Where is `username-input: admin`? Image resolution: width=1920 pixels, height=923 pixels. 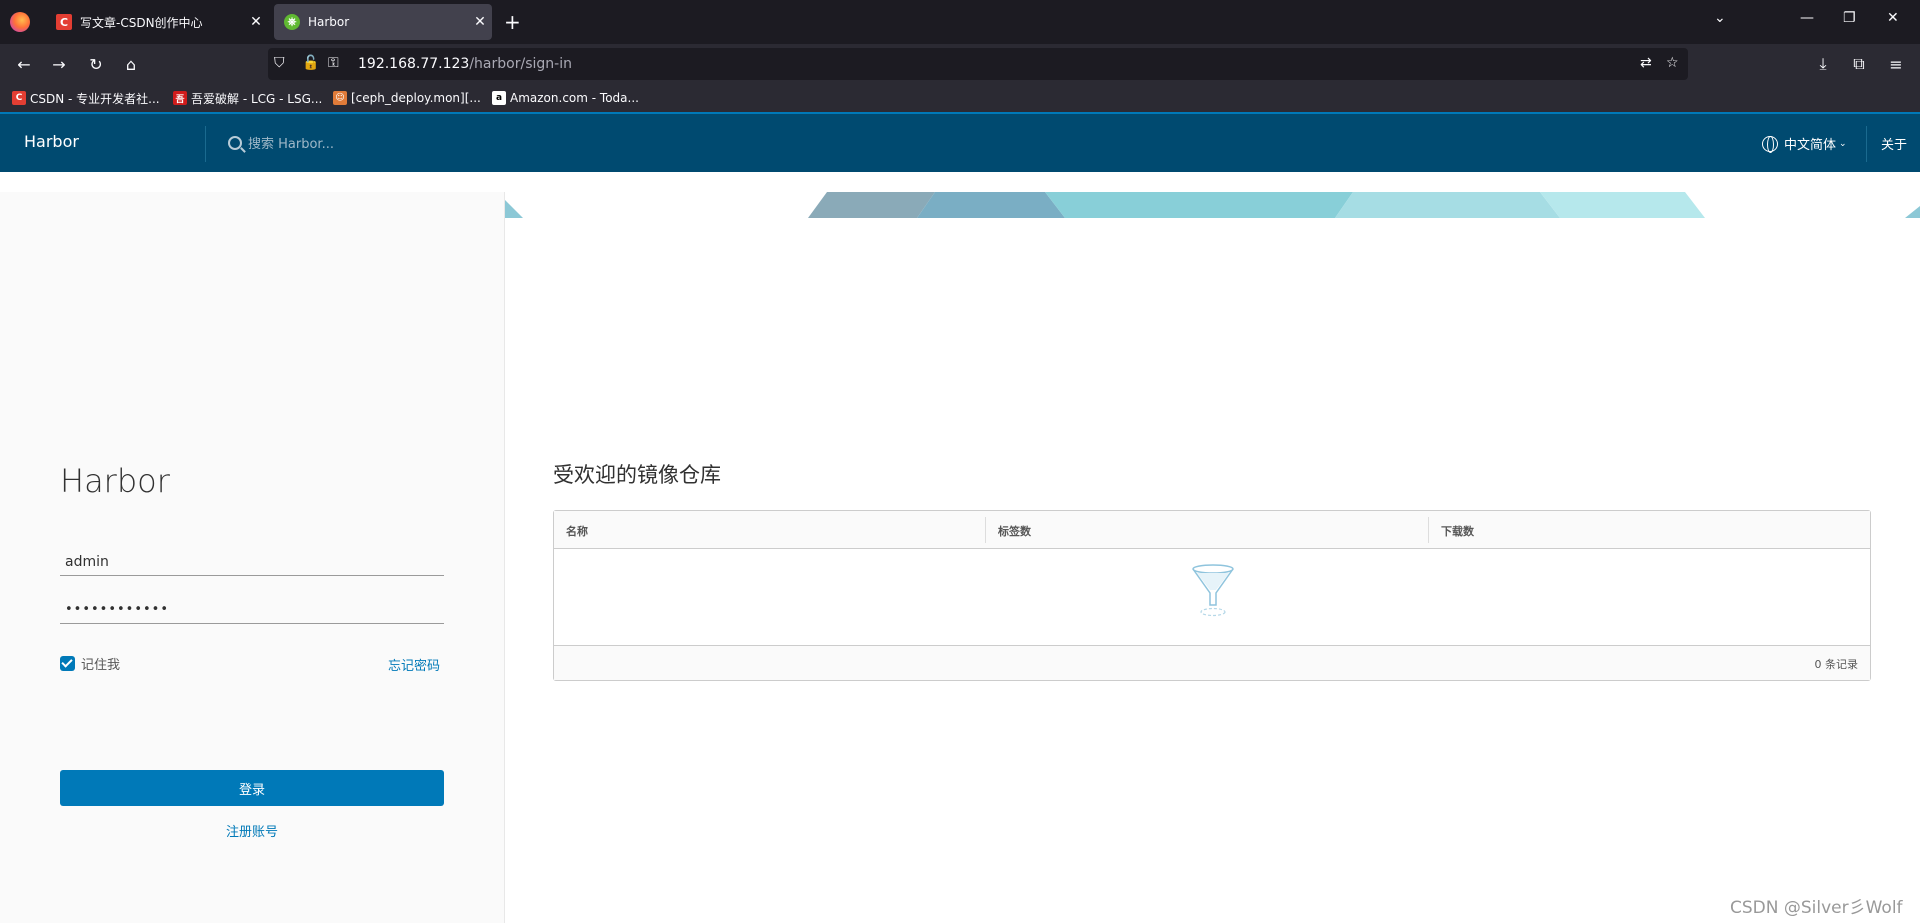
username-input: admin is located at coordinates (252, 563).